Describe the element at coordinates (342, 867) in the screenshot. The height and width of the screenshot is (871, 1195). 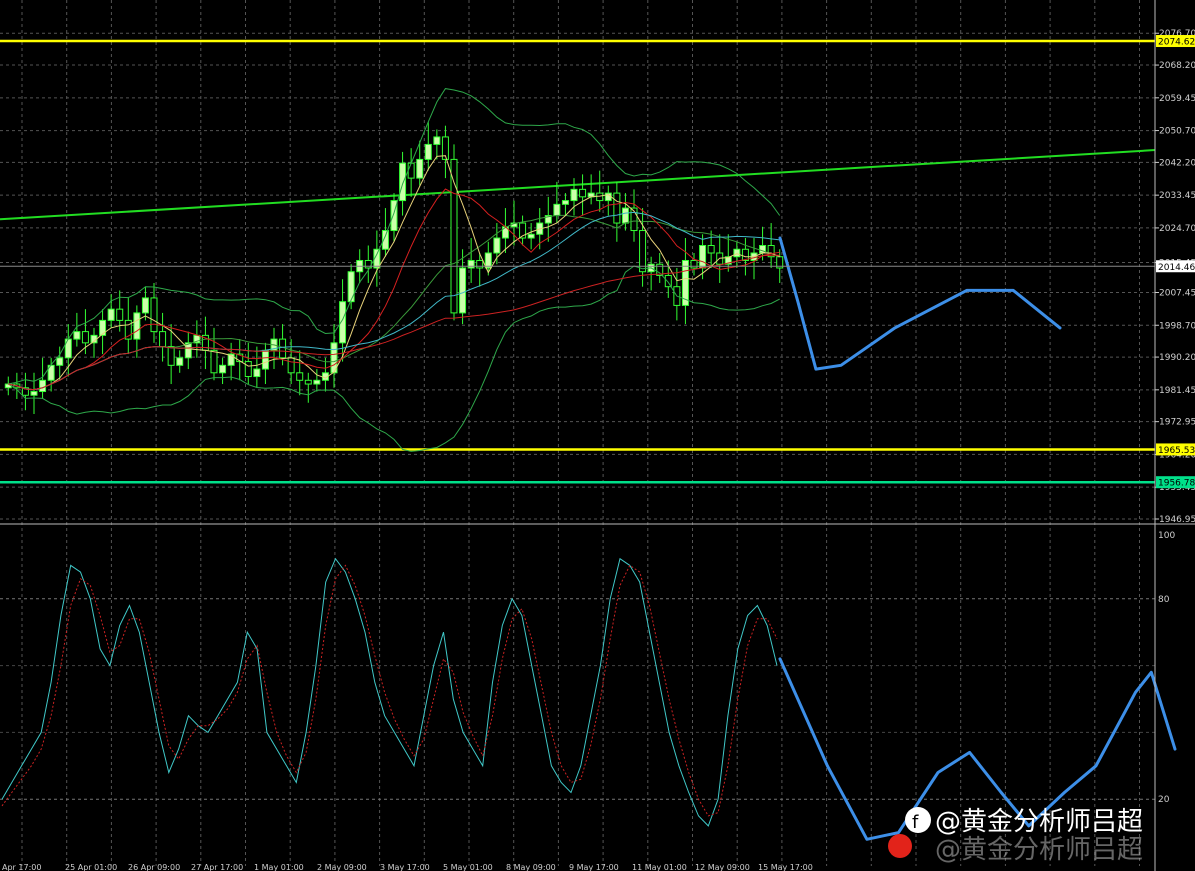
I see `x-tick-label: 2 May 09:00` at that location.